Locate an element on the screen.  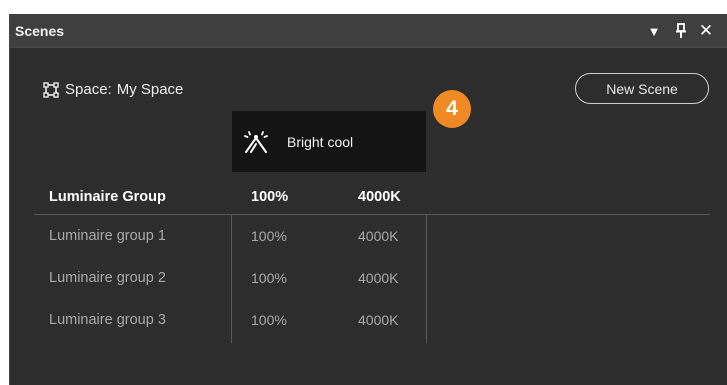
space-name: My Space is located at coordinates (150, 89).